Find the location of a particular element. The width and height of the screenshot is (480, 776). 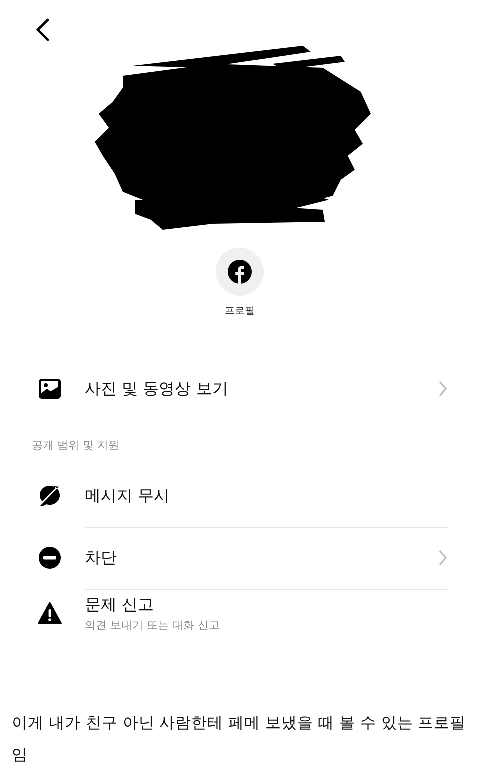

menu-item: 문제 신고 의견 보내기 또는 대화 신고 is located at coordinates (240, 619).